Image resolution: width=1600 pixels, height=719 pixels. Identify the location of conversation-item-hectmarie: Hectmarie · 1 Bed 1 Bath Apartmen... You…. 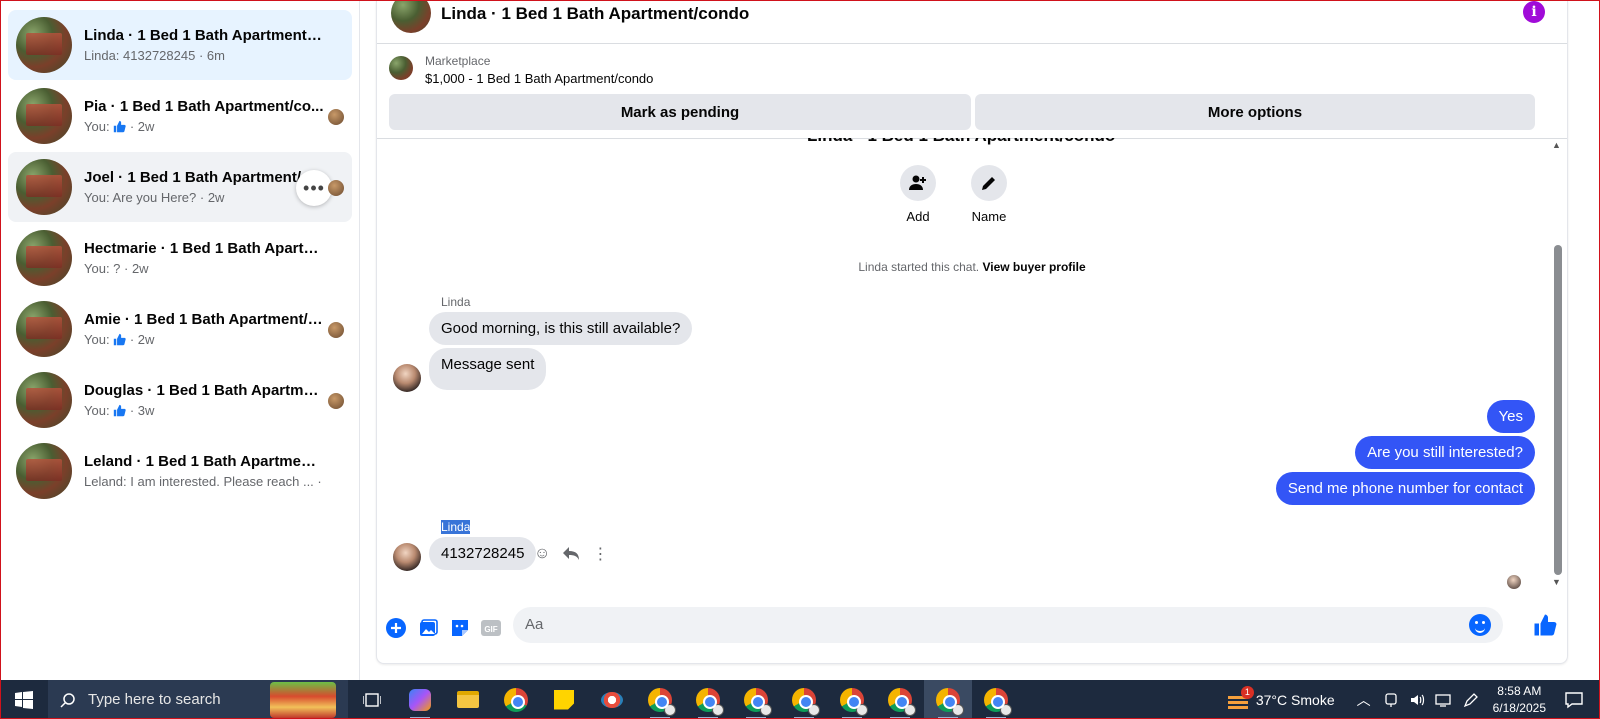
(180, 258).